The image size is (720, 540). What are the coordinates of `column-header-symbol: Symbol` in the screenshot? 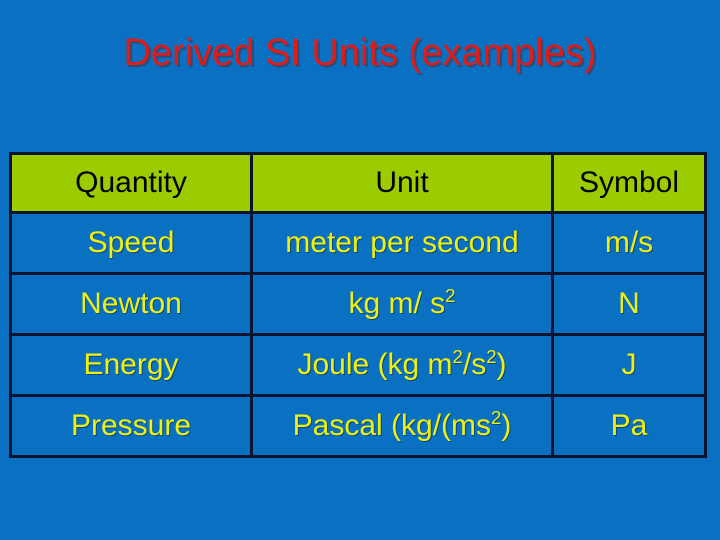 It's located at (629, 183).